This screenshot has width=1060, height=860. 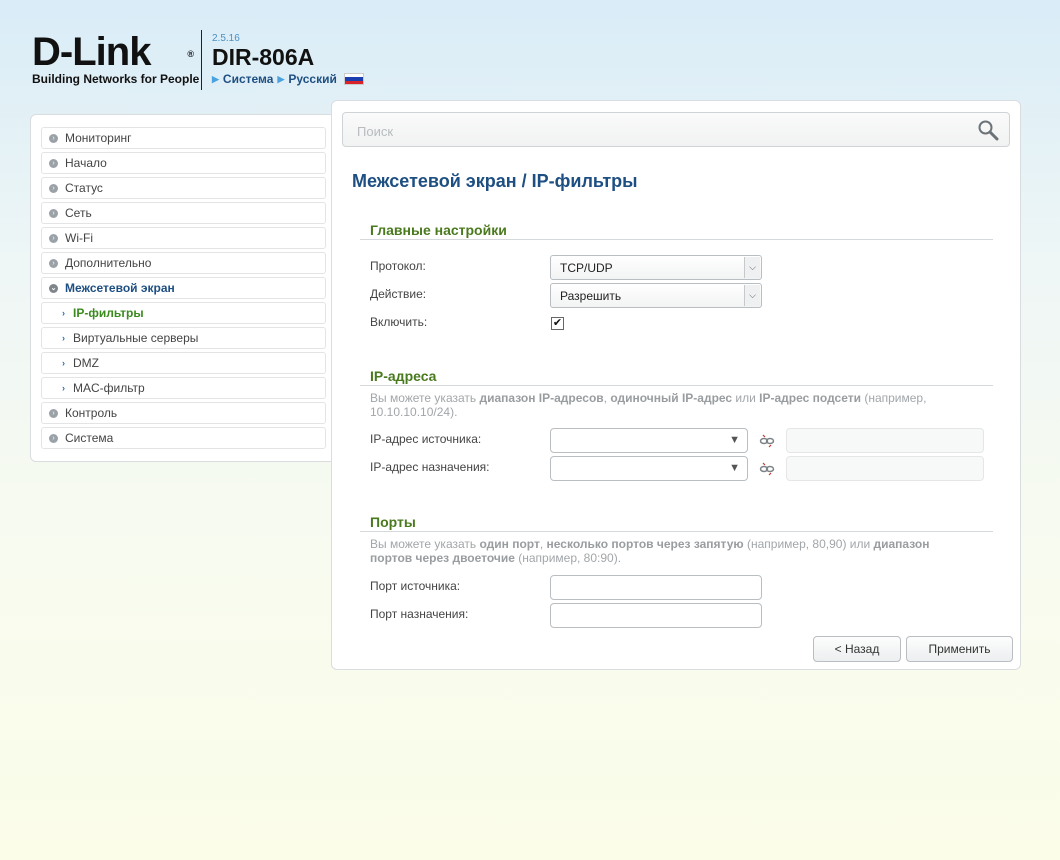 What do you see at coordinates (393, 522) in the screenshot?
I see `section-ports-title: Порты` at bounding box center [393, 522].